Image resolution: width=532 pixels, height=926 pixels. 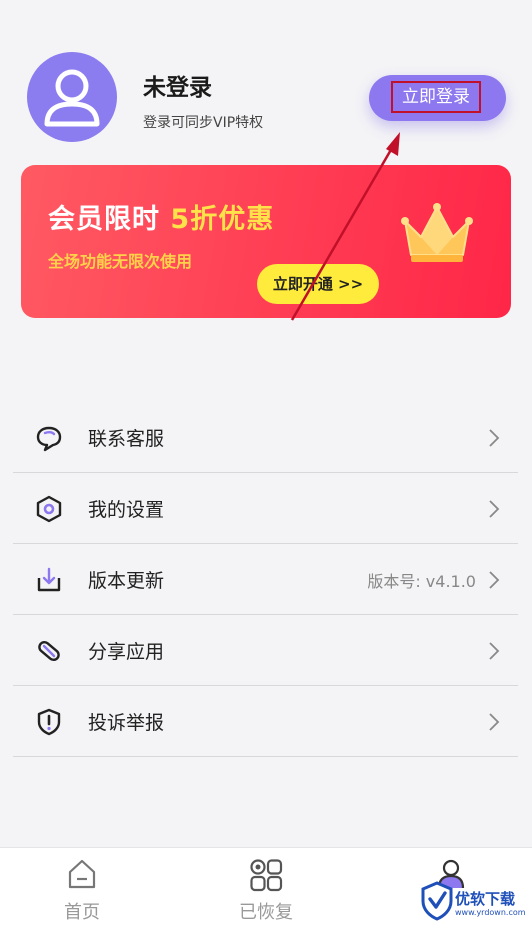 What do you see at coordinates (265, 508) in the screenshot?
I see `menu-item-my-settings: 我的设置` at bounding box center [265, 508].